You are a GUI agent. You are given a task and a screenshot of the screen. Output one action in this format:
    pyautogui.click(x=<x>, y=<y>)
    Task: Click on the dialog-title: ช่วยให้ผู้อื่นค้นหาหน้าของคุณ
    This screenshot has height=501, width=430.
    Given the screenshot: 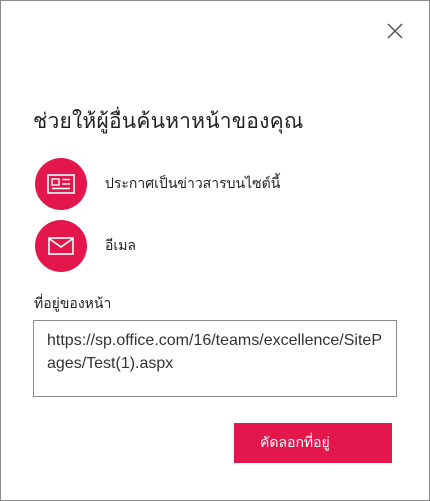 What is the action you would take?
    pyautogui.click(x=168, y=121)
    